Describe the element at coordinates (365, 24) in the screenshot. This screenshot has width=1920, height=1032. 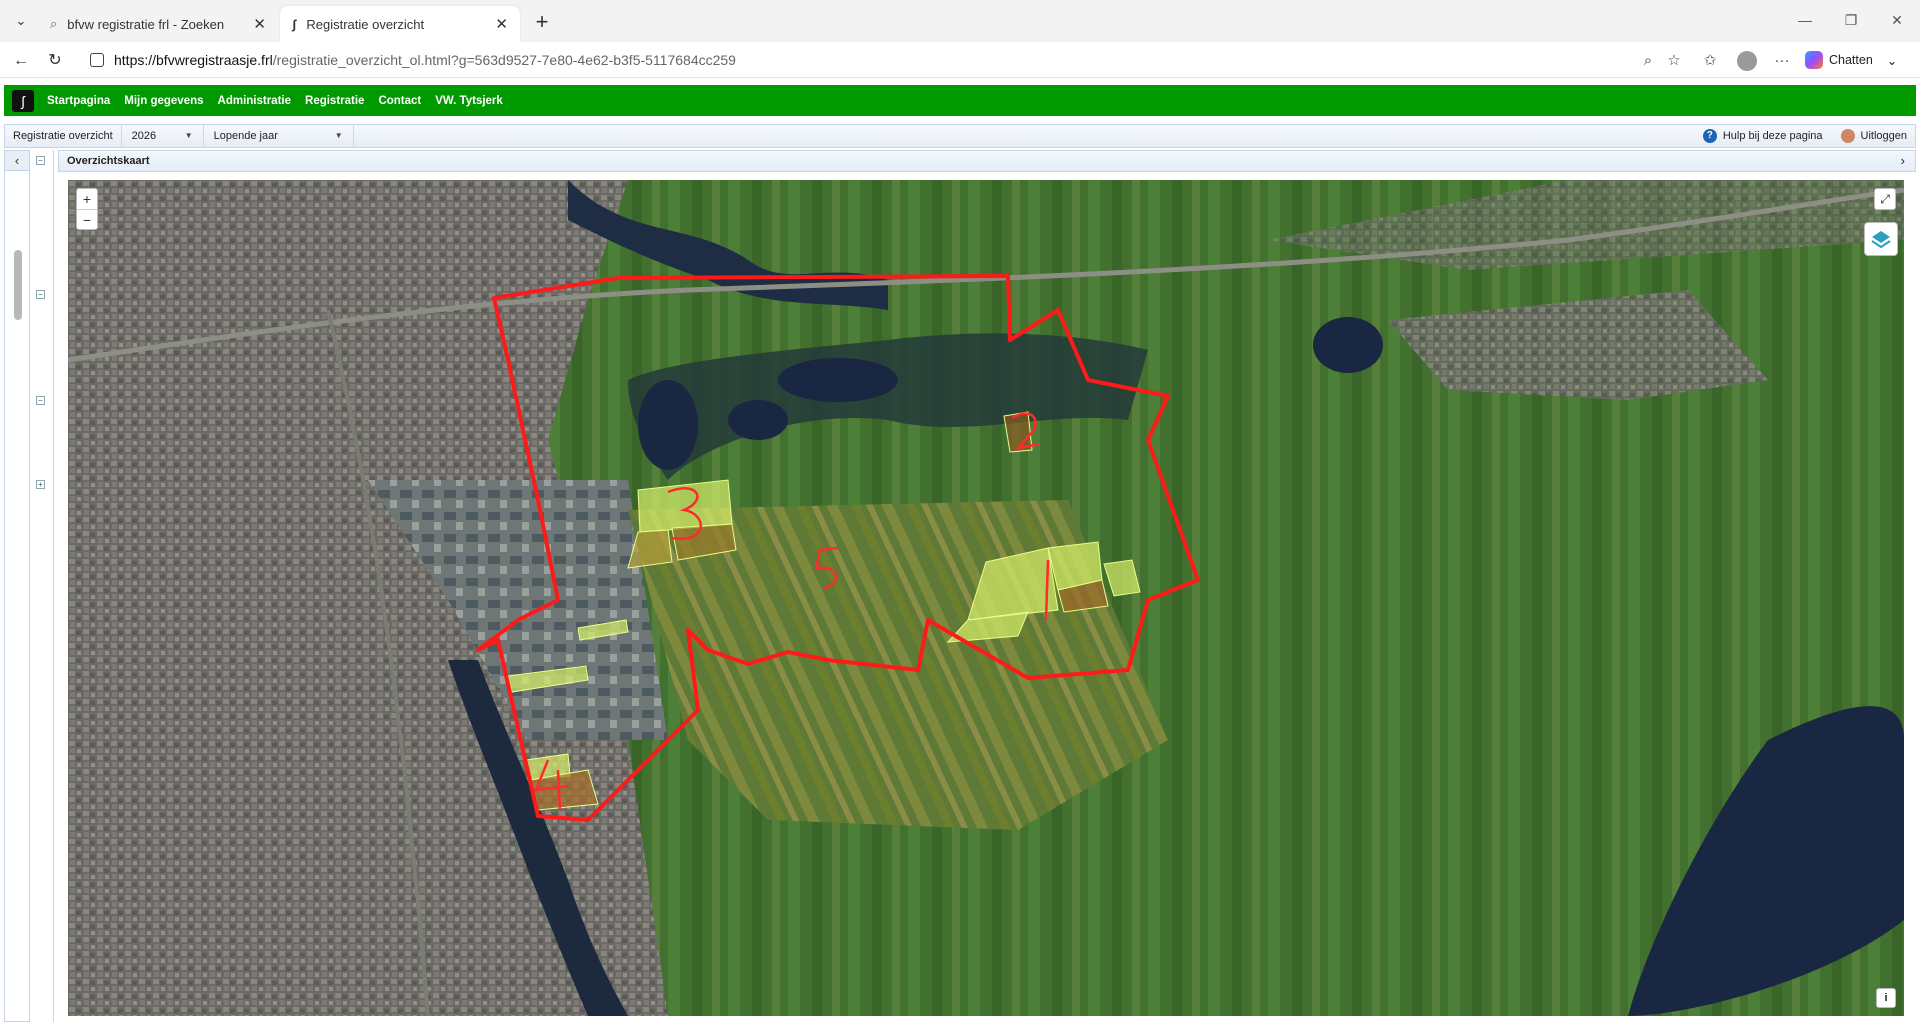
I see `tab-title: Registratie overzicht` at that location.